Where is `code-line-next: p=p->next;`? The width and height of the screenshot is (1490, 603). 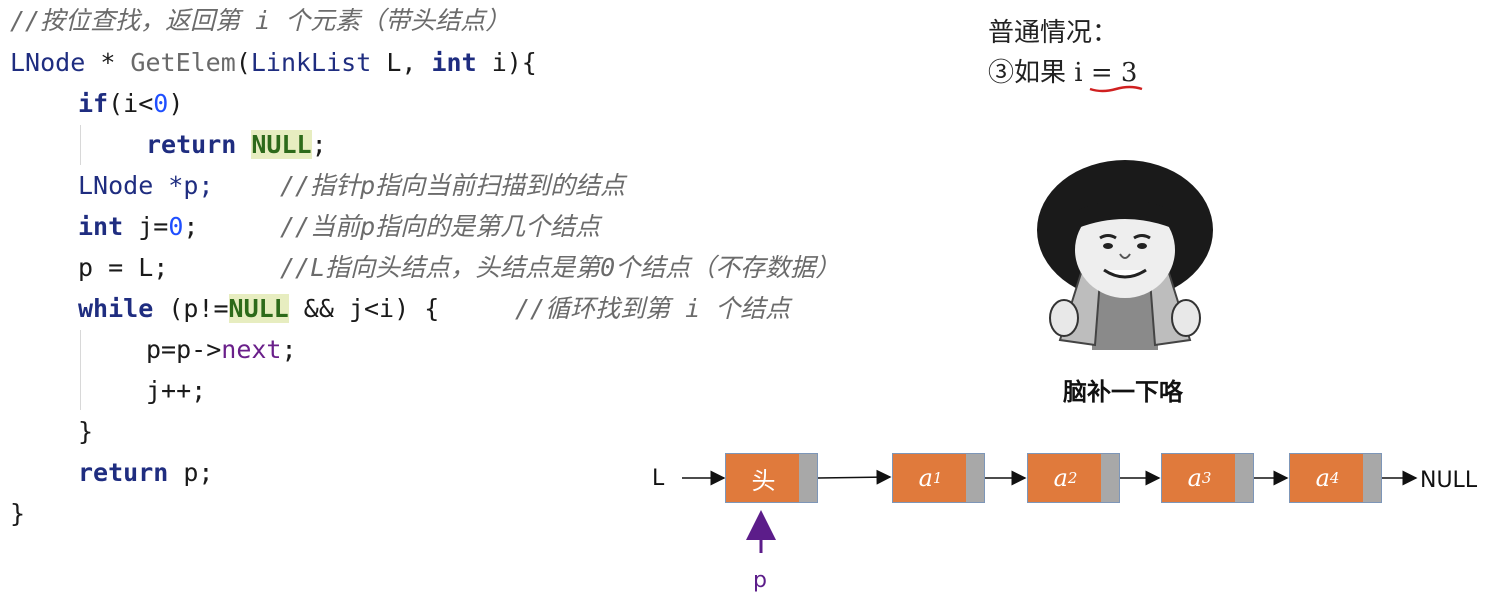
code-line-next: p=p->next; is located at coordinates (221, 349).